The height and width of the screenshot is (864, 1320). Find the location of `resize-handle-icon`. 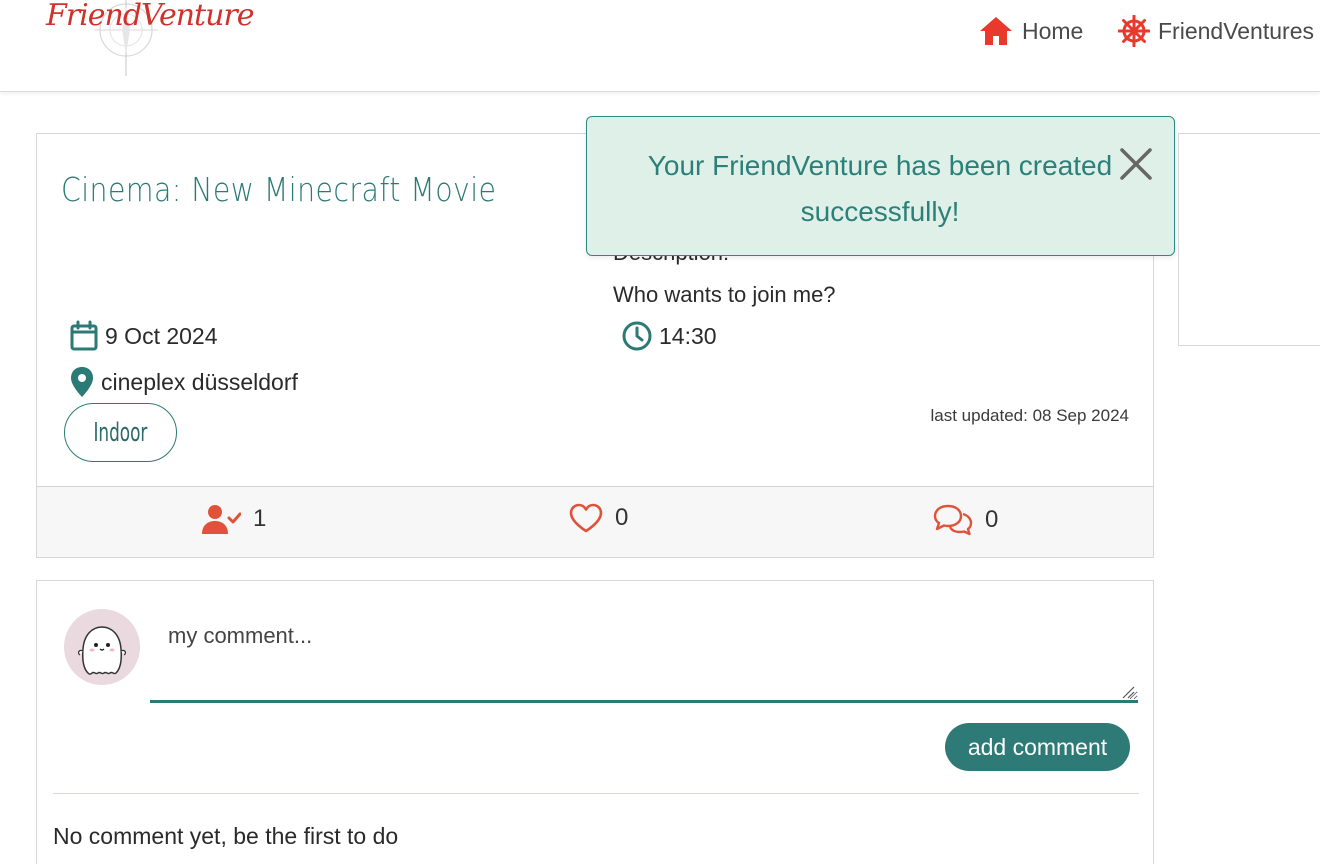

resize-handle-icon is located at coordinates (1128, 692).